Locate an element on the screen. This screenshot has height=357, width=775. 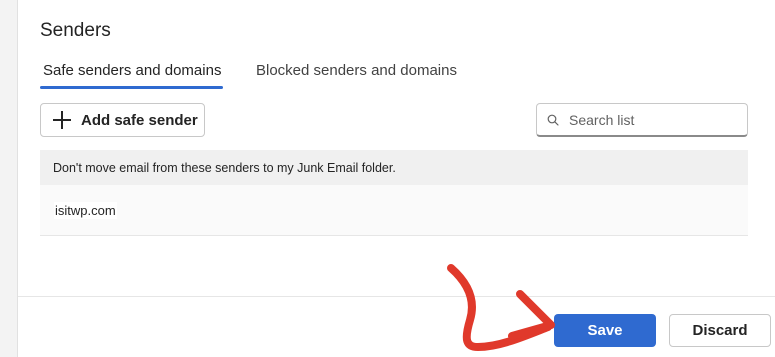
tab-blocked-senders: Blocked senders and domains is located at coordinates (356, 70).